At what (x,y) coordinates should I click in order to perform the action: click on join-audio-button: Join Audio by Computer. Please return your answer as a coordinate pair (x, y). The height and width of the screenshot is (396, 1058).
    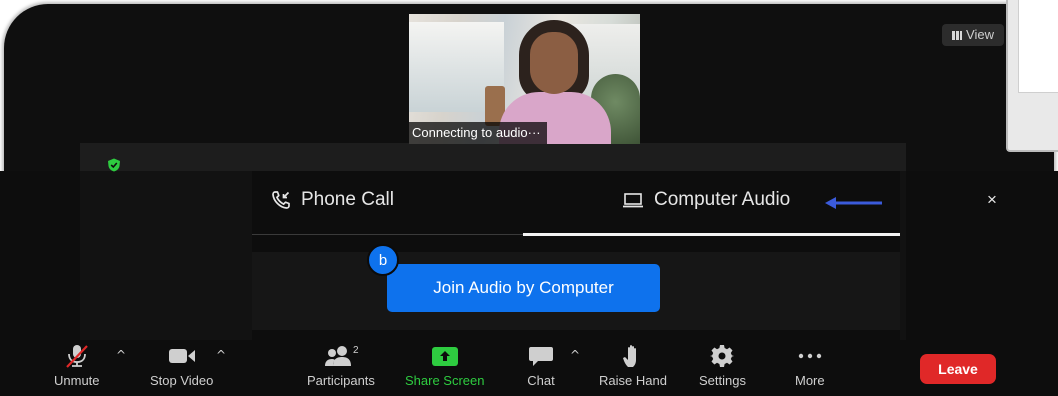
    Looking at the image, I should click on (523, 288).